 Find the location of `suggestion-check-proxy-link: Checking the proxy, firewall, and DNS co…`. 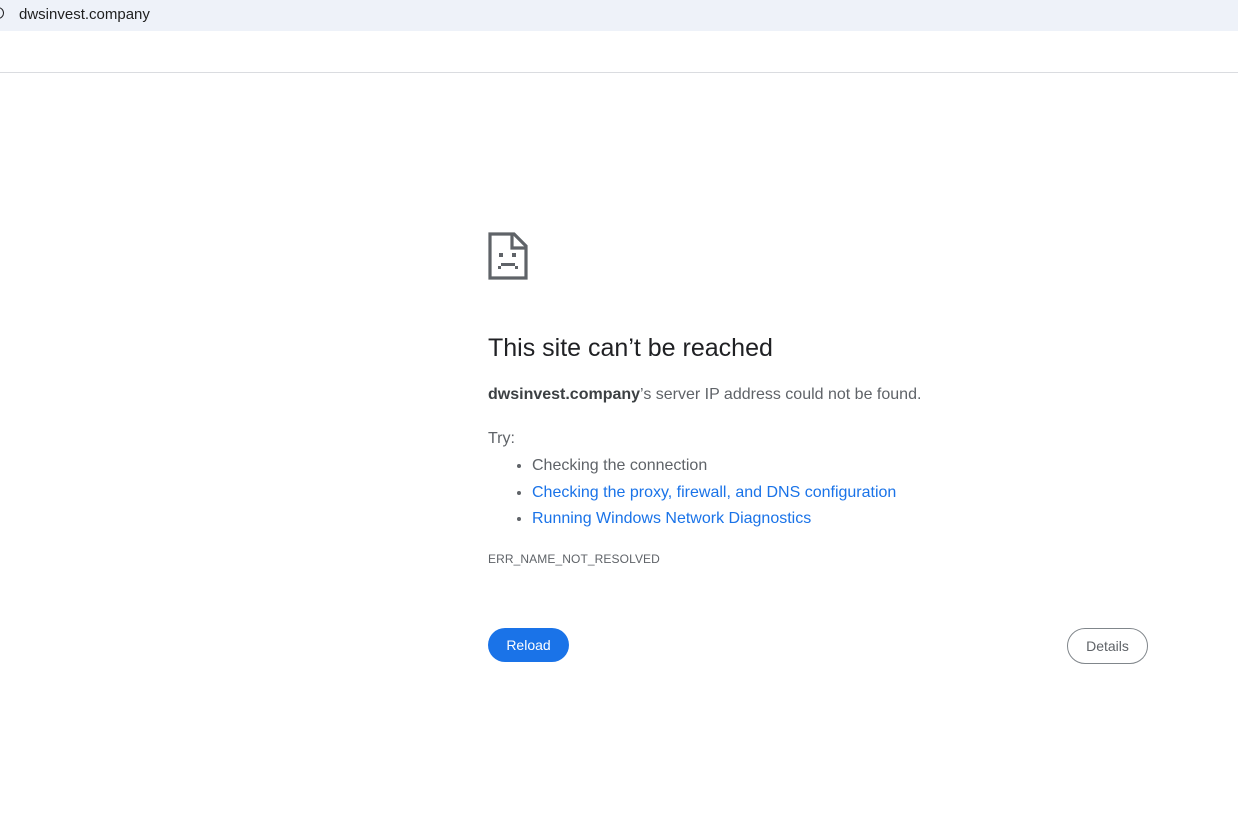

suggestion-check-proxy-link: Checking the proxy, firewall, and DNS co… is located at coordinates (714, 493).